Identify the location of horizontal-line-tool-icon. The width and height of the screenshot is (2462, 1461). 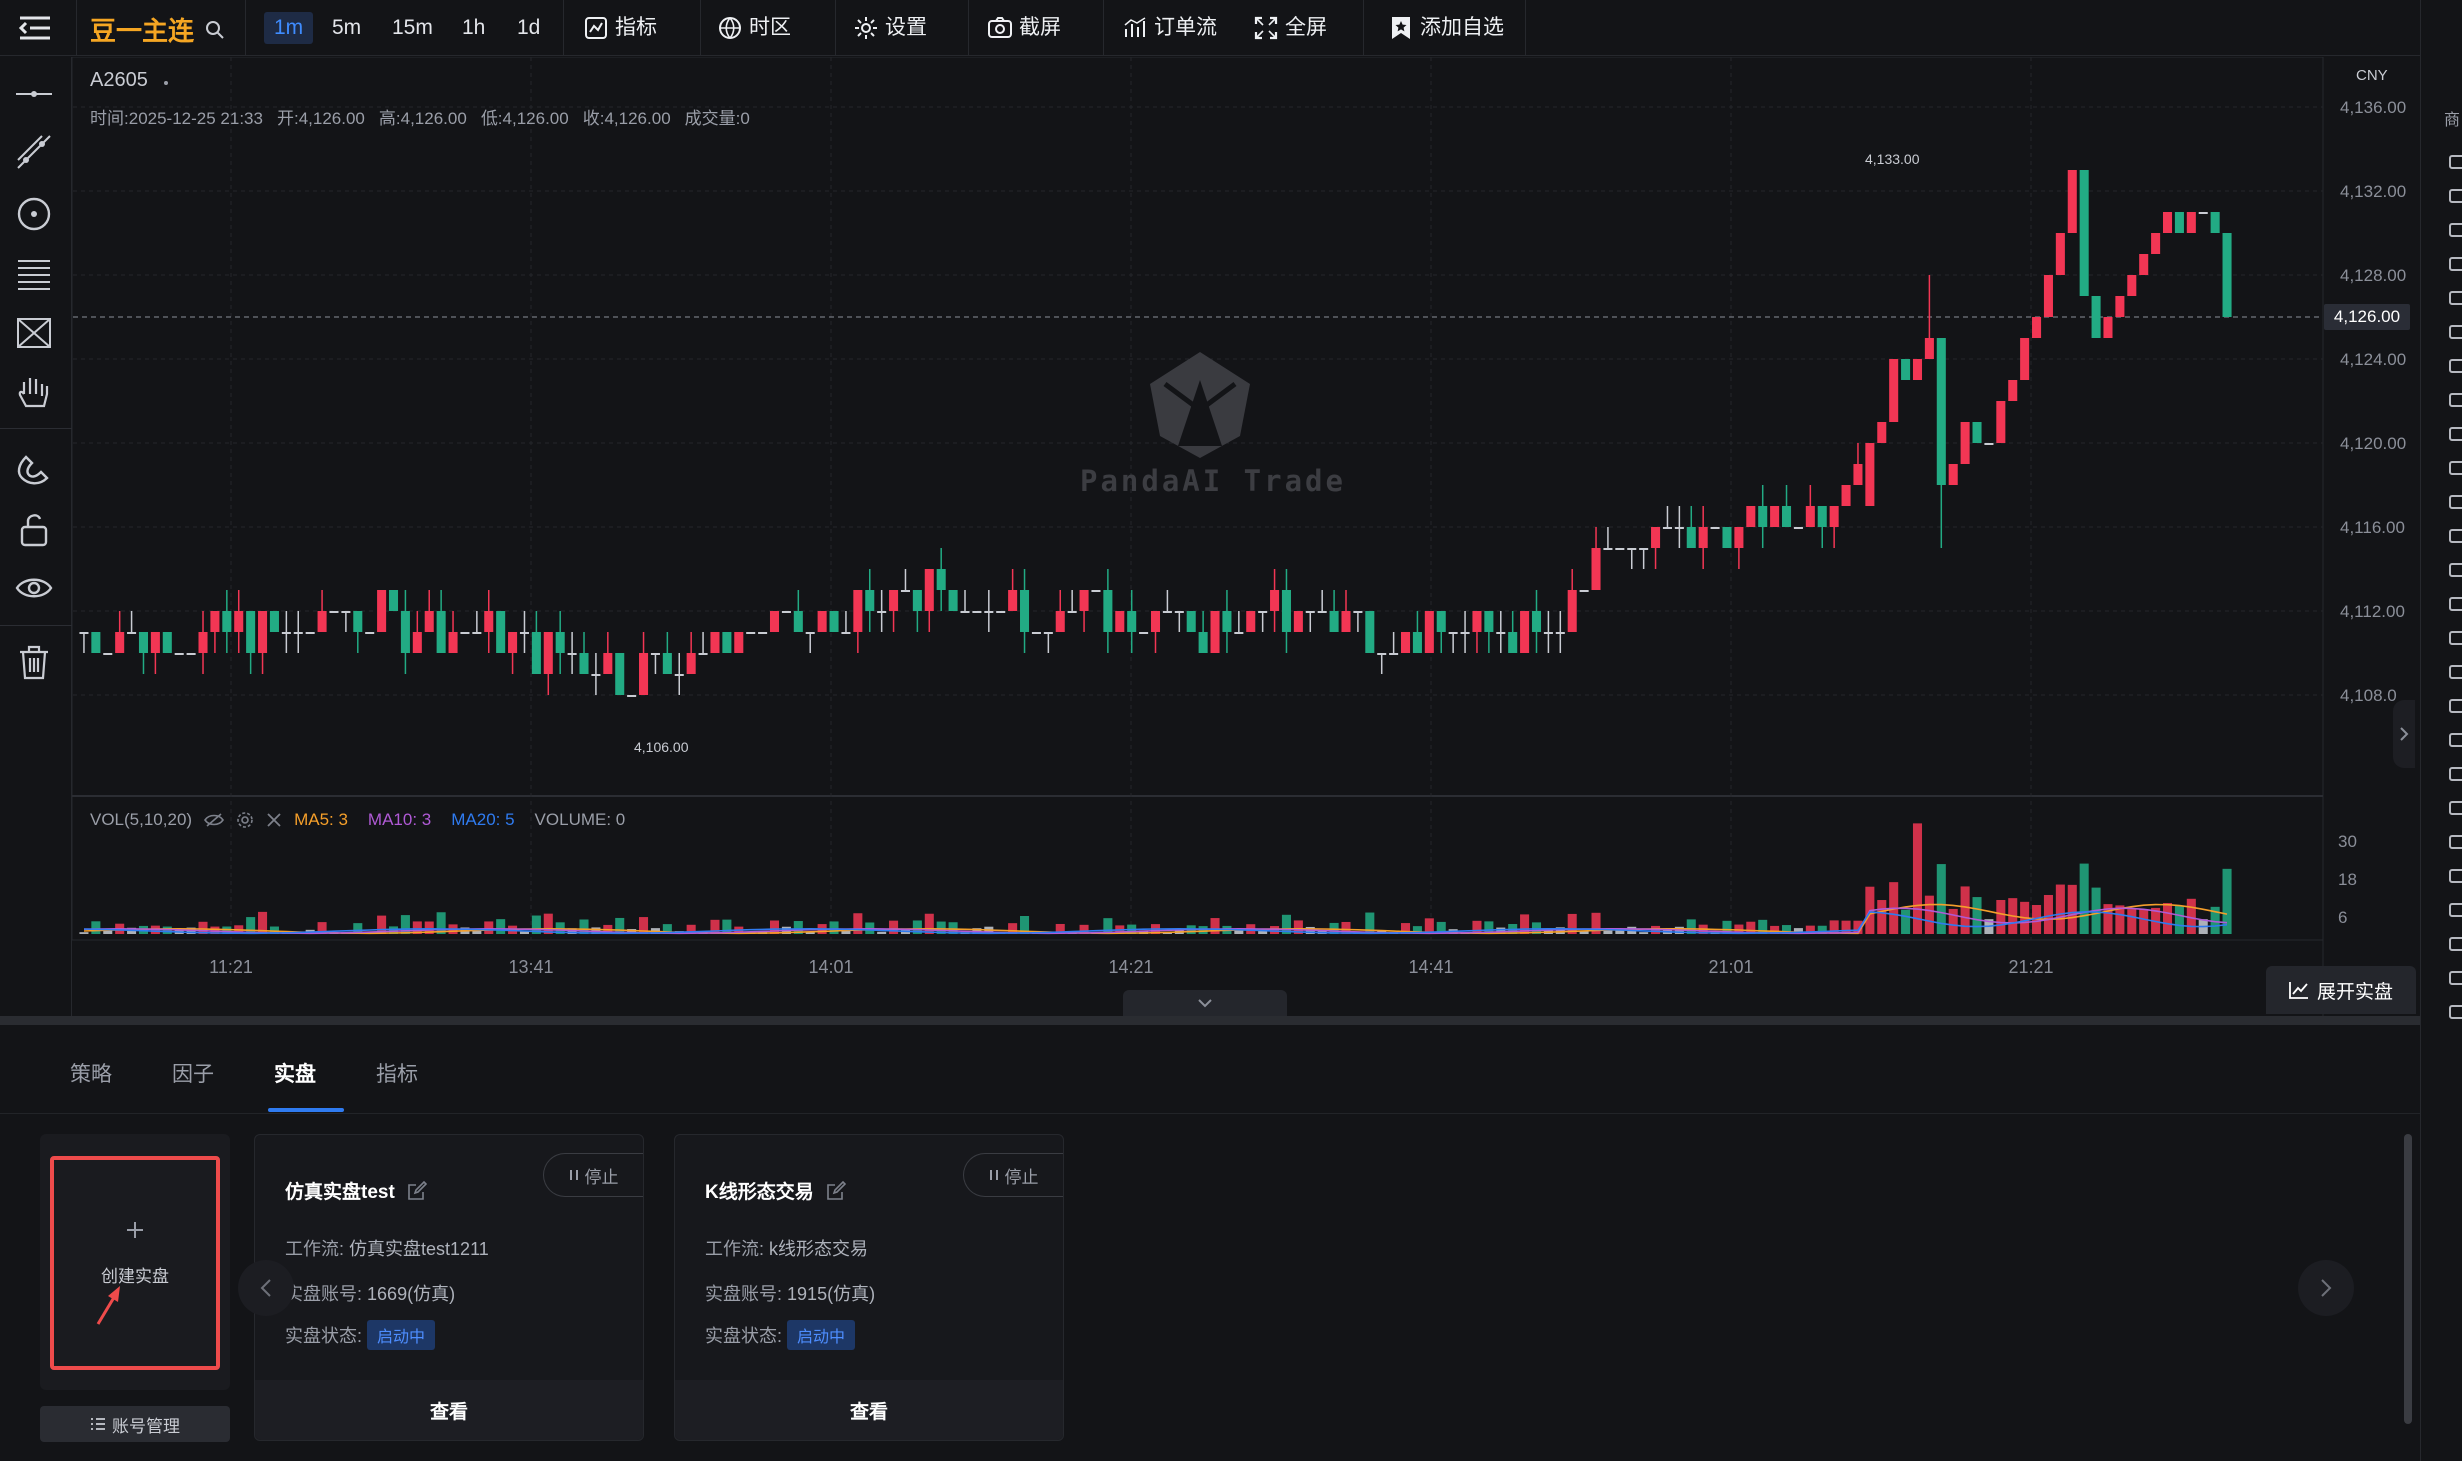
(34, 94).